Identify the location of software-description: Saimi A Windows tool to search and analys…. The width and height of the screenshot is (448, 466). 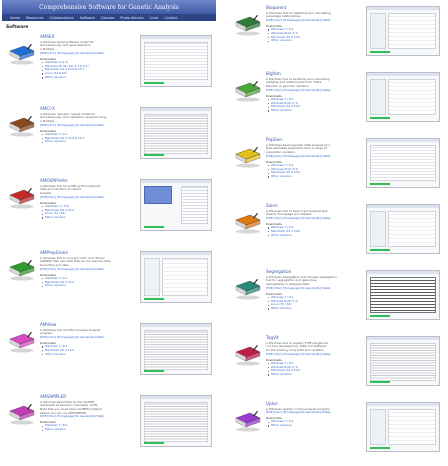
(312, 220).